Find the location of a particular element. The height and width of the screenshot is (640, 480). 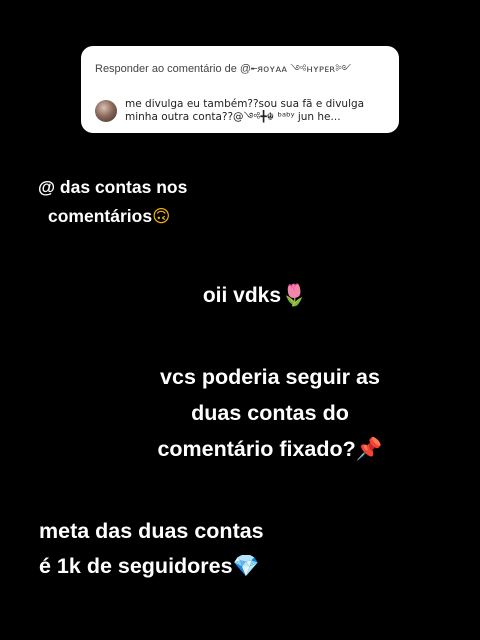

caption-greeting-text: oii vdks is located at coordinates (242, 295).